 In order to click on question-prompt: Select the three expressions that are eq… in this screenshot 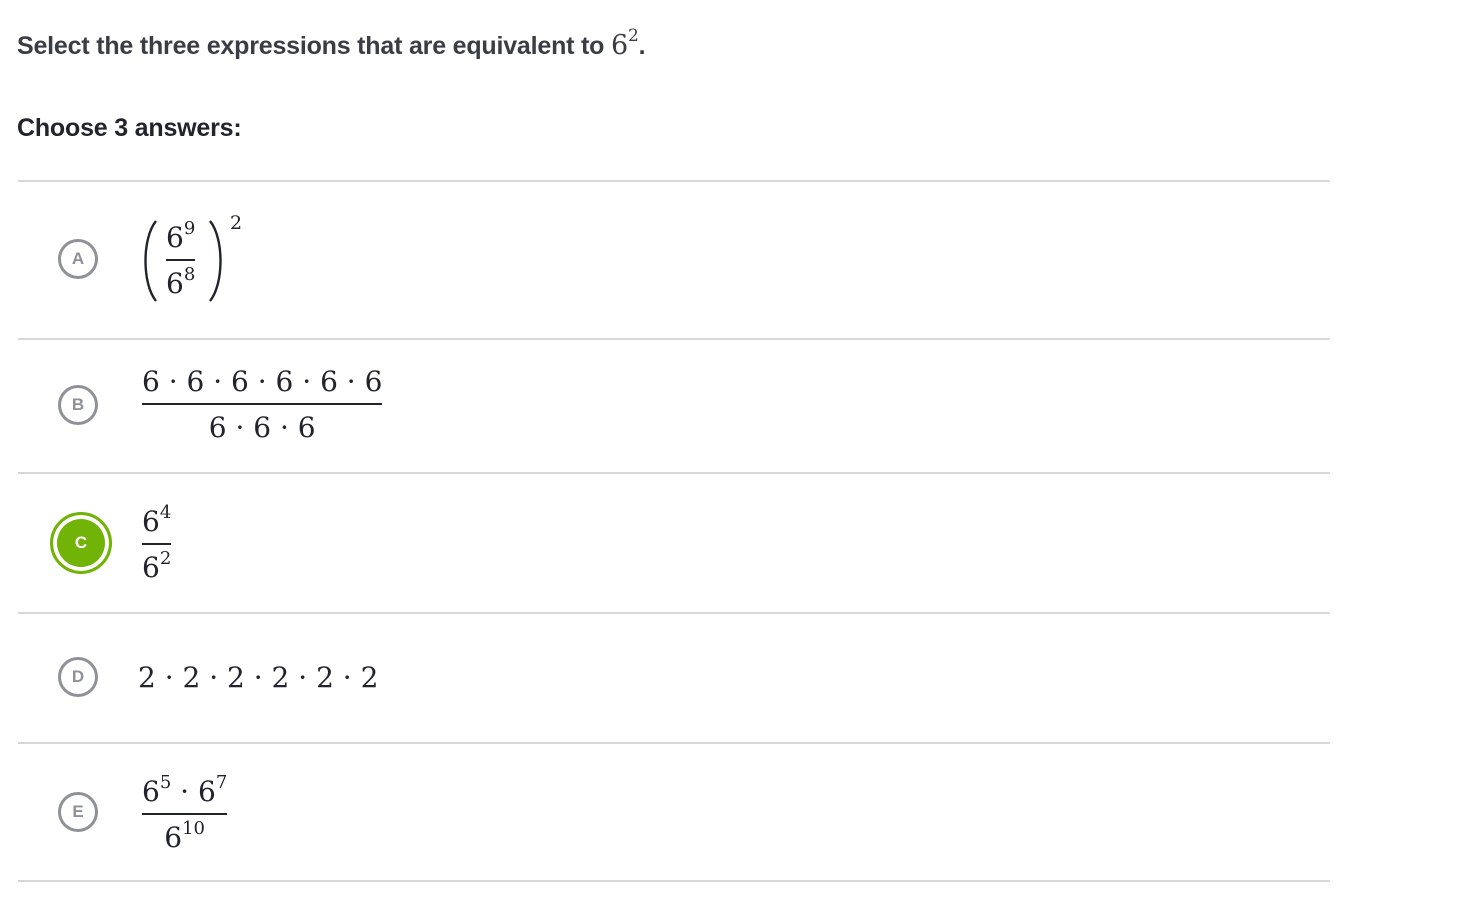, I will do `click(331, 45)`.